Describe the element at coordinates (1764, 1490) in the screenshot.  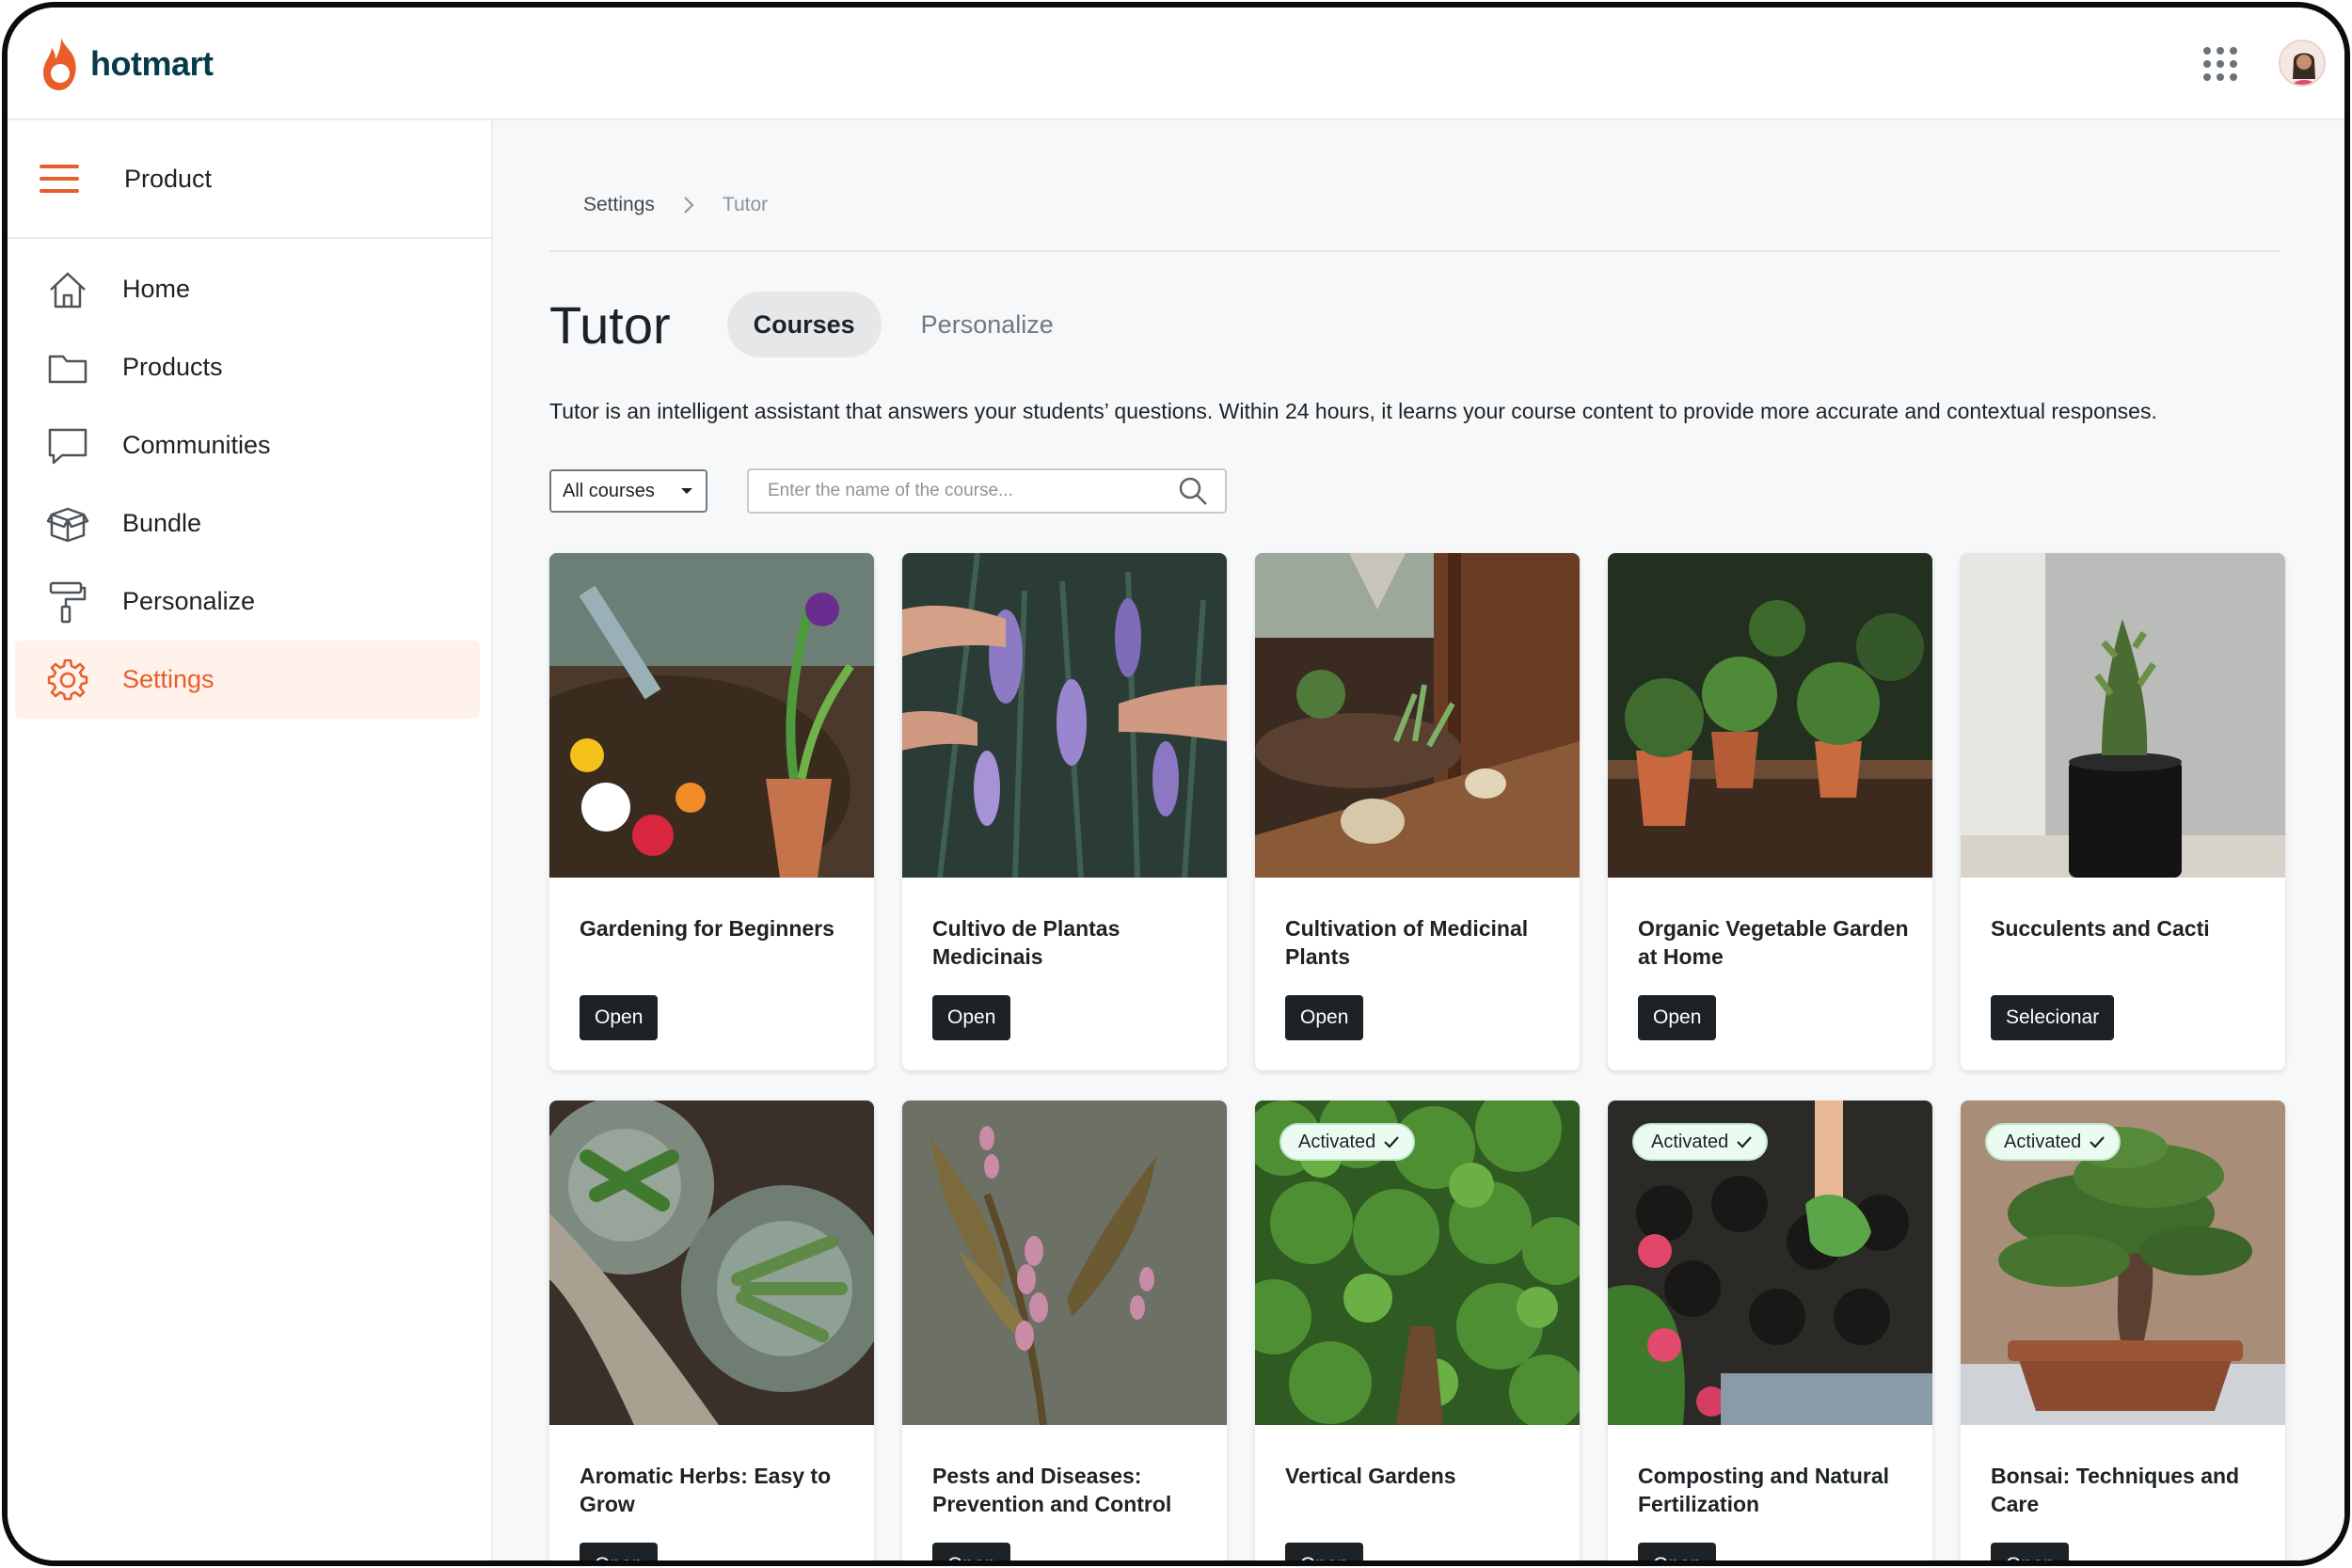
I see `course-title: Composting and Natural Fertilization` at that location.